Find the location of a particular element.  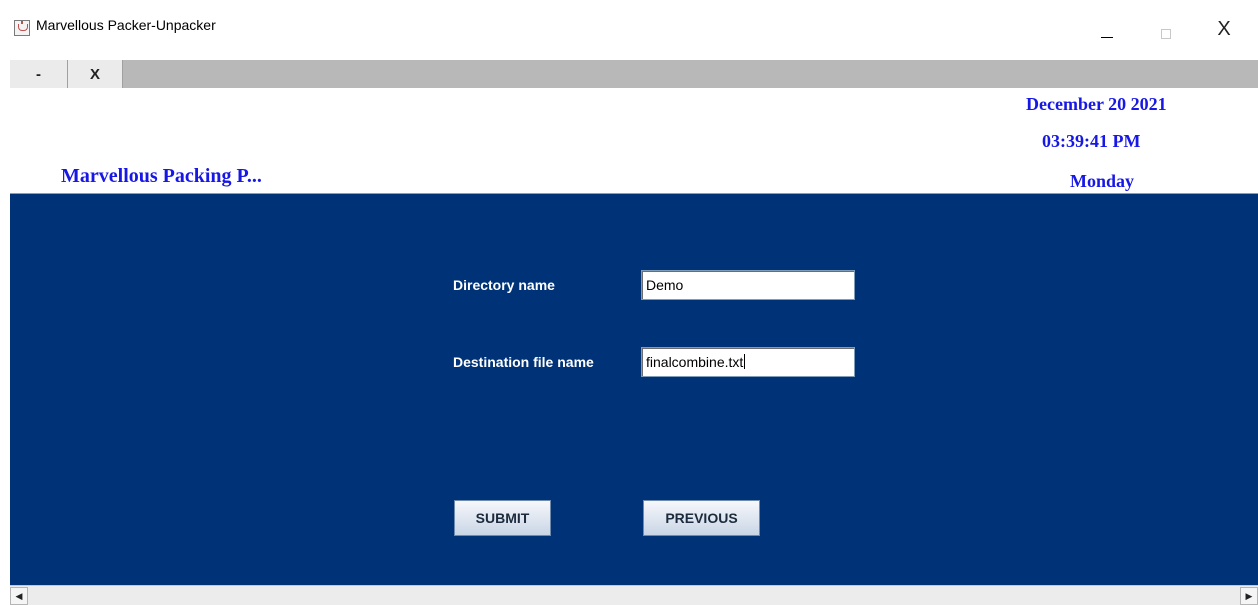

horizontal-scrollbar: ◀ ▶ is located at coordinates (634, 595).